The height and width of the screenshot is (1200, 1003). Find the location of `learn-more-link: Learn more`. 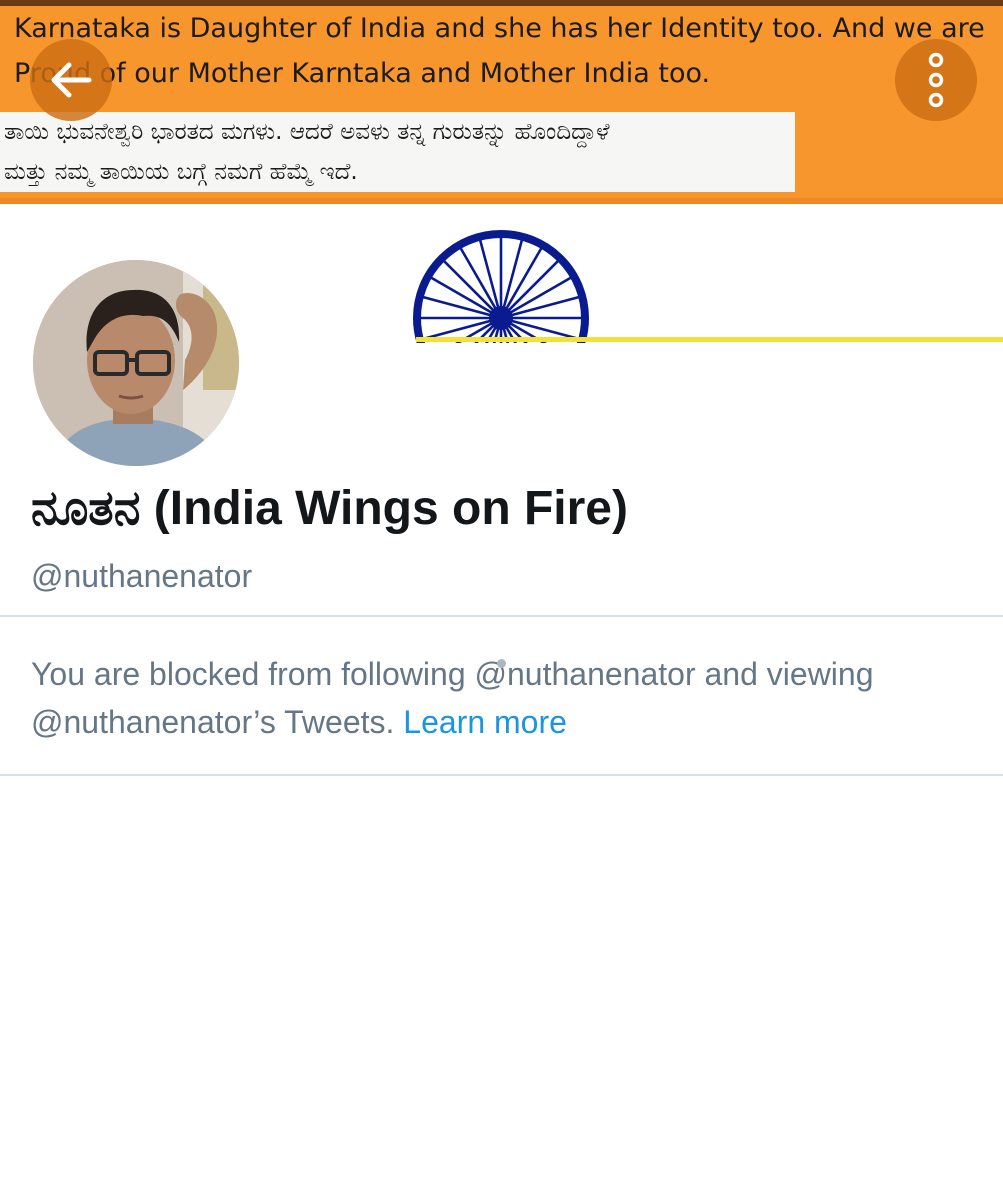

learn-more-link: Learn more is located at coordinates (485, 722).